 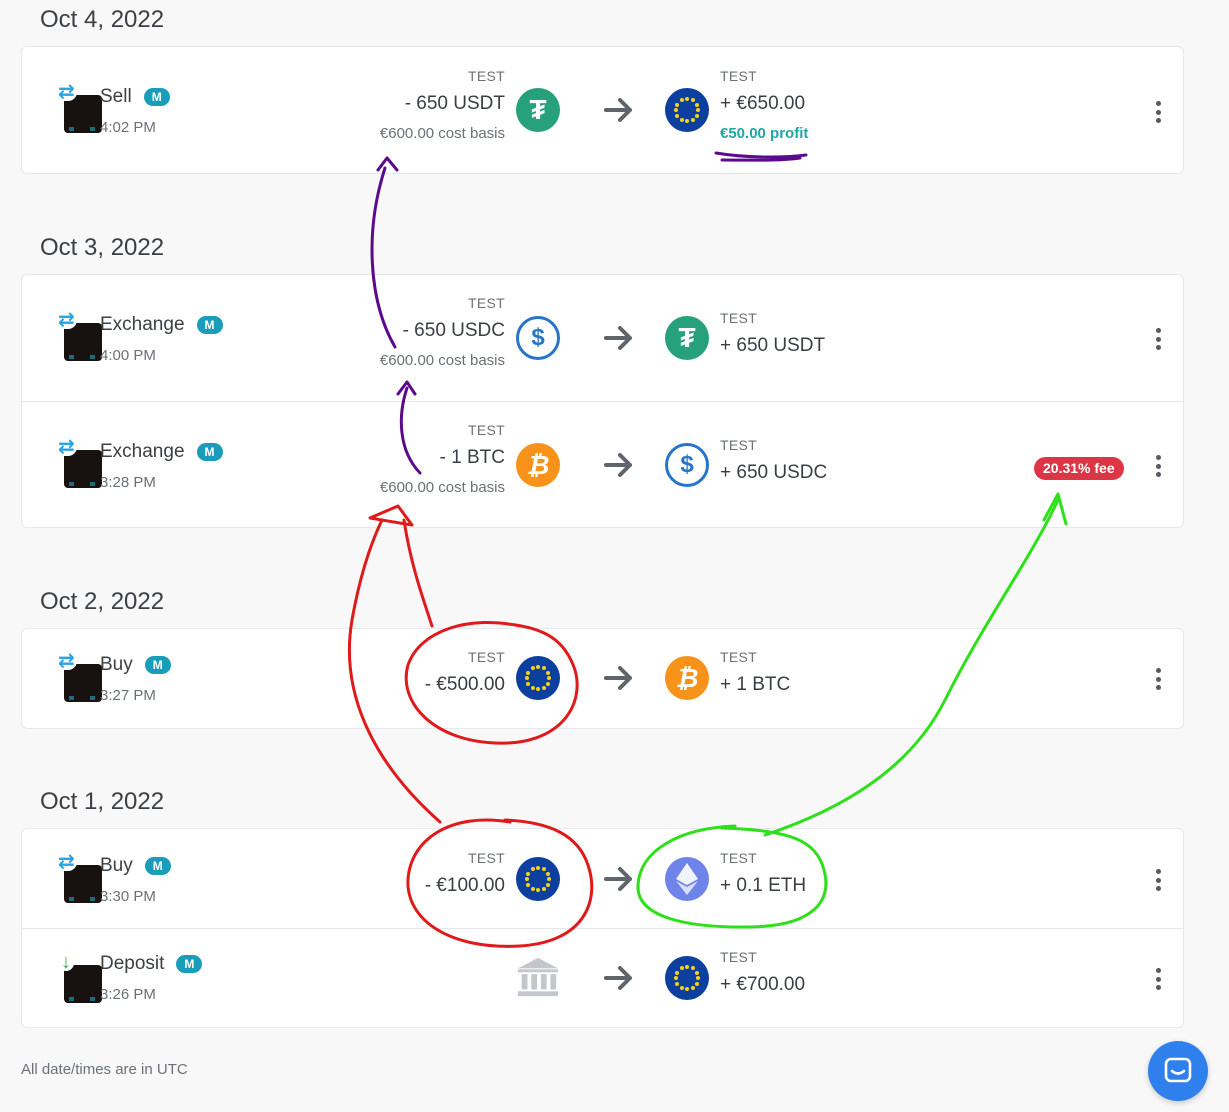 What do you see at coordinates (116, 96) in the screenshot?
I see `transaction-type: Sell` at bounding box center [116, 96].